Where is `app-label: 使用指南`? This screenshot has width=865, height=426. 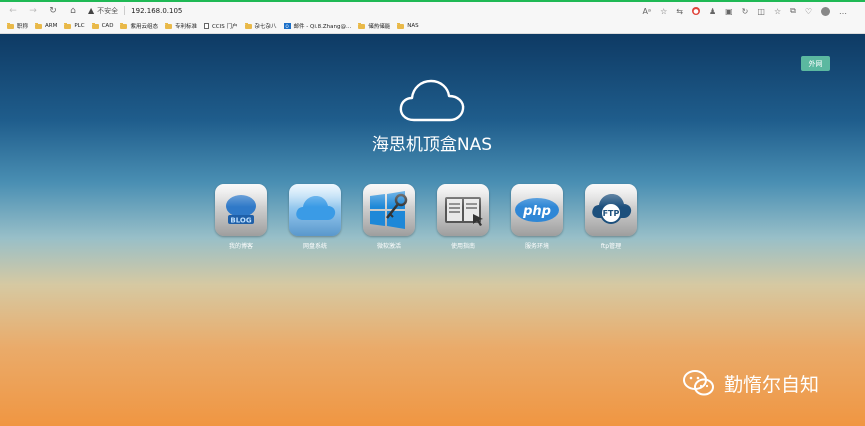
app-label: 使用指南 is located at coordinates (462, 246).